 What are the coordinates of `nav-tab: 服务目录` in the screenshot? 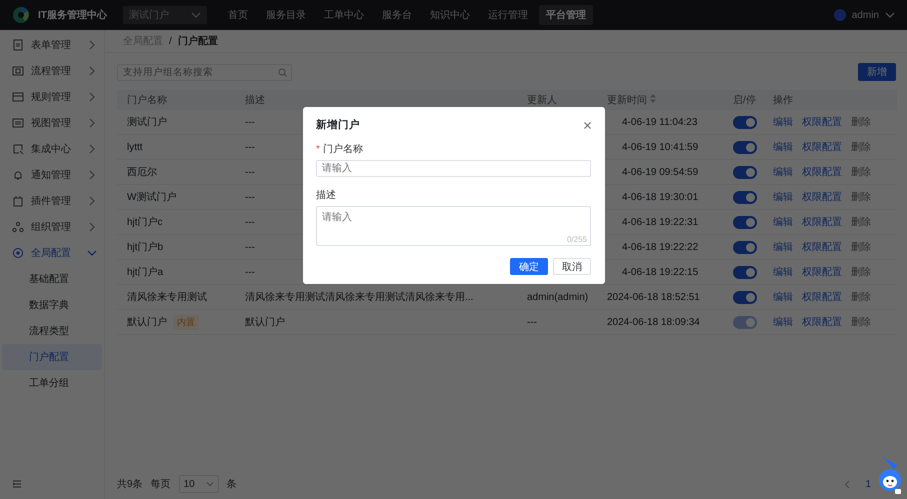 It's located at (285, 15).